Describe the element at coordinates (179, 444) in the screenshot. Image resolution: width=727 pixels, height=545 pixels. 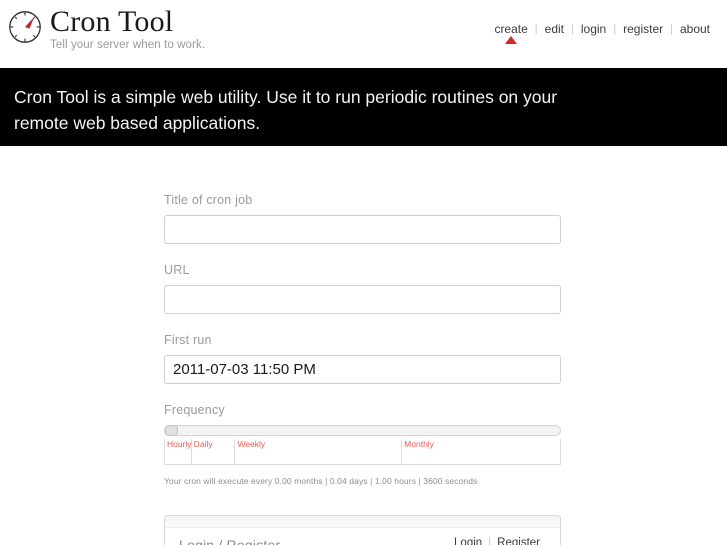
I see `frequency-tick-label: Hourly` at that location.